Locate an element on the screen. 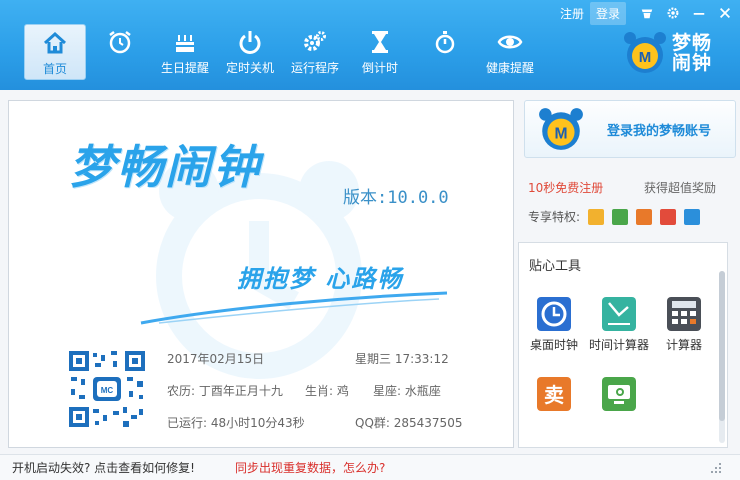 The image size is (740, 480). minimize-icon is located at coordinates (699, 13).